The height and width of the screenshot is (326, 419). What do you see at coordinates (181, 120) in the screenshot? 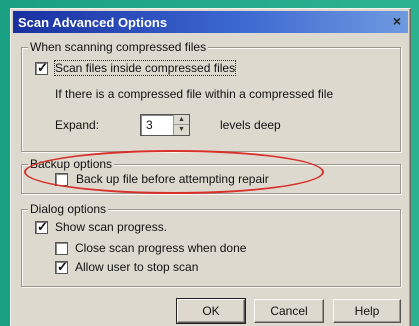
I see `spinner-up-icon: ▲` at bounding box center [181, 120].